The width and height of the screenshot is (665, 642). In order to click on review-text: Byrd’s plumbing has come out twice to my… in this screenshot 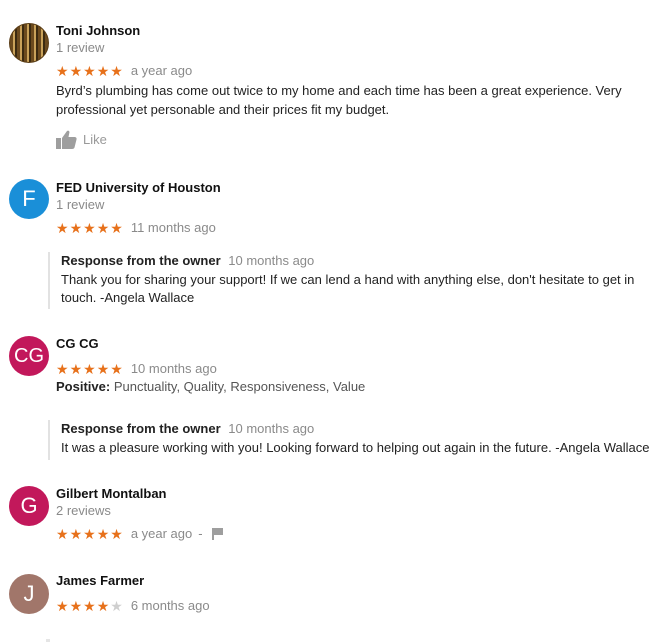, I will do `click(339, 100)`.